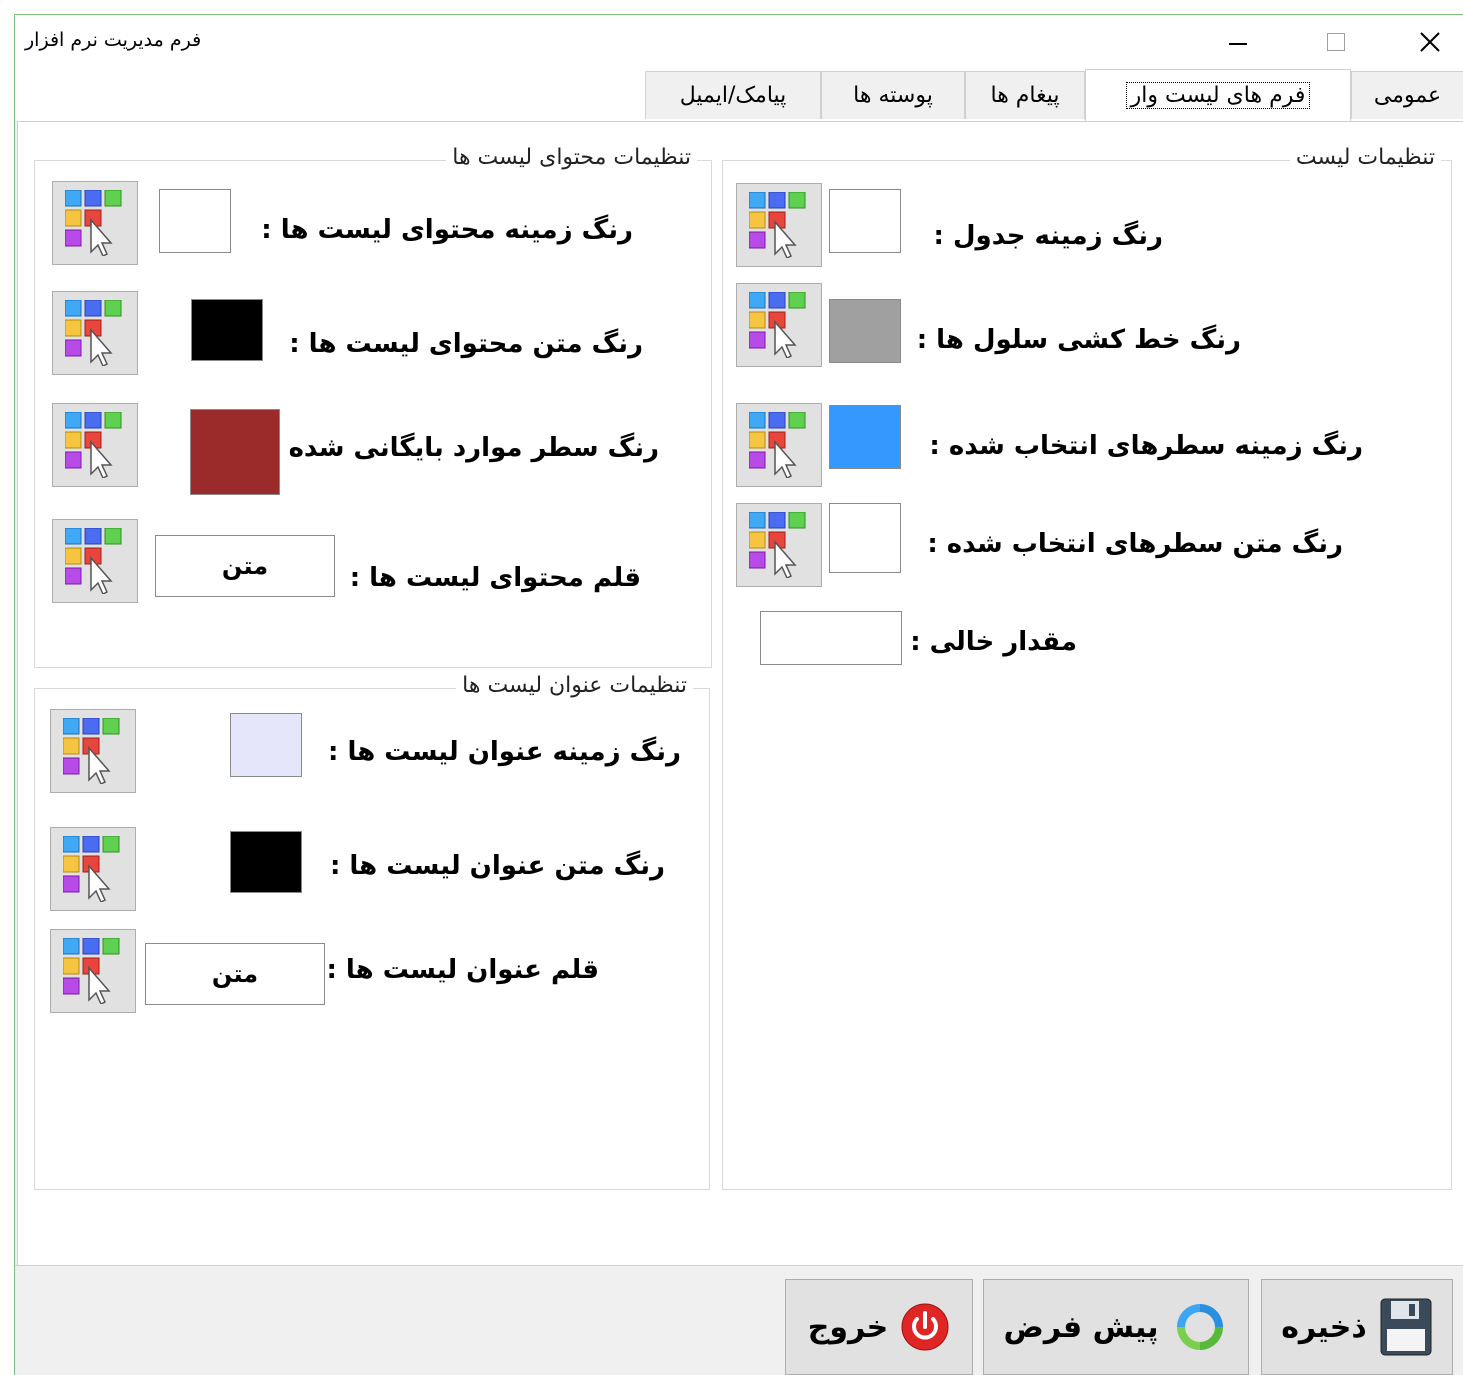 The height and width of the screenshot is (1375, 1463). Describe the element at coordinates (925, 1327) in the screenshot. I see `power-icon` at that location.